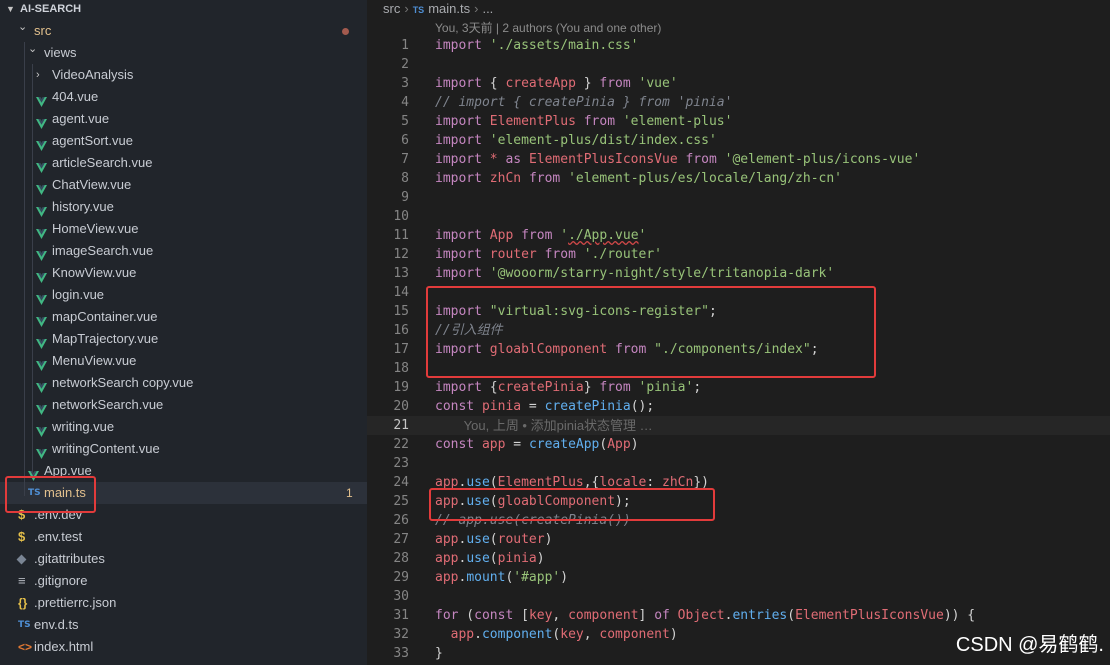  What do you see at coordinates (576, 140) in the screenshot?
I see `code-text: import 'element-plus/dist/index.css'` at bounding box center [576, 140].